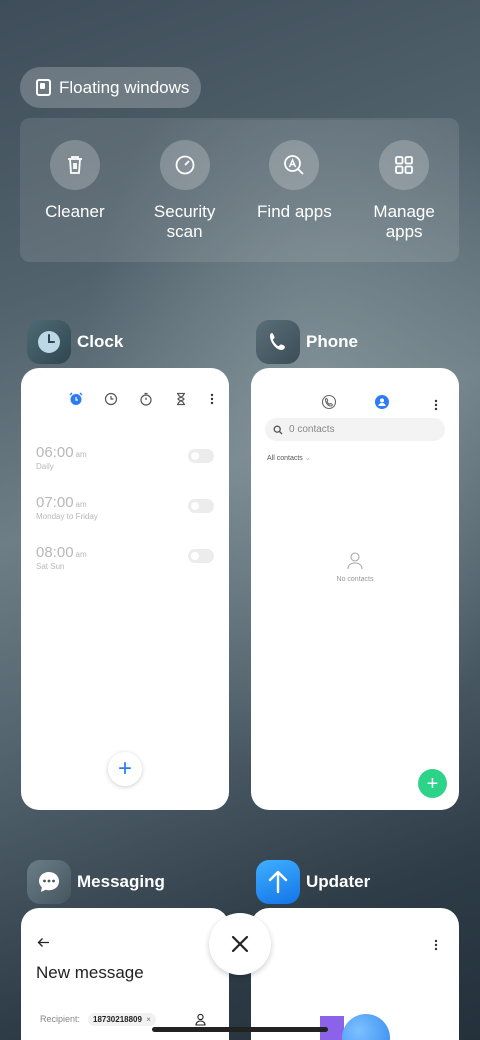 The width and height of the screenshot is (480, 1040). What do you see at coordinates (76, 399) in the screenshot?
I see `alarm-tab-icon` at bounding box center [76, 399].